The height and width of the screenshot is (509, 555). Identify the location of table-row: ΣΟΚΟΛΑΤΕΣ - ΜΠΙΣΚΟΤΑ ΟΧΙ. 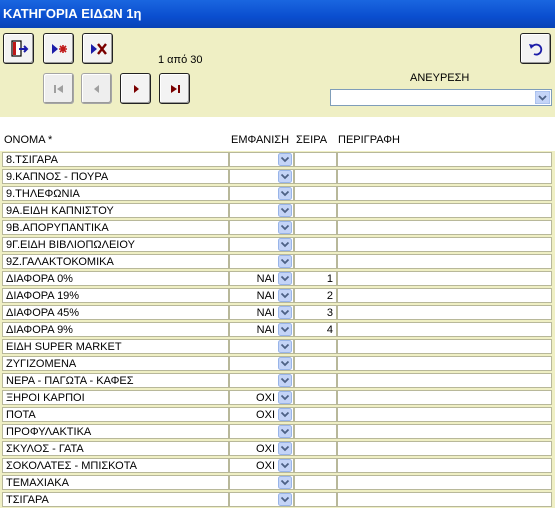
(277, 465).